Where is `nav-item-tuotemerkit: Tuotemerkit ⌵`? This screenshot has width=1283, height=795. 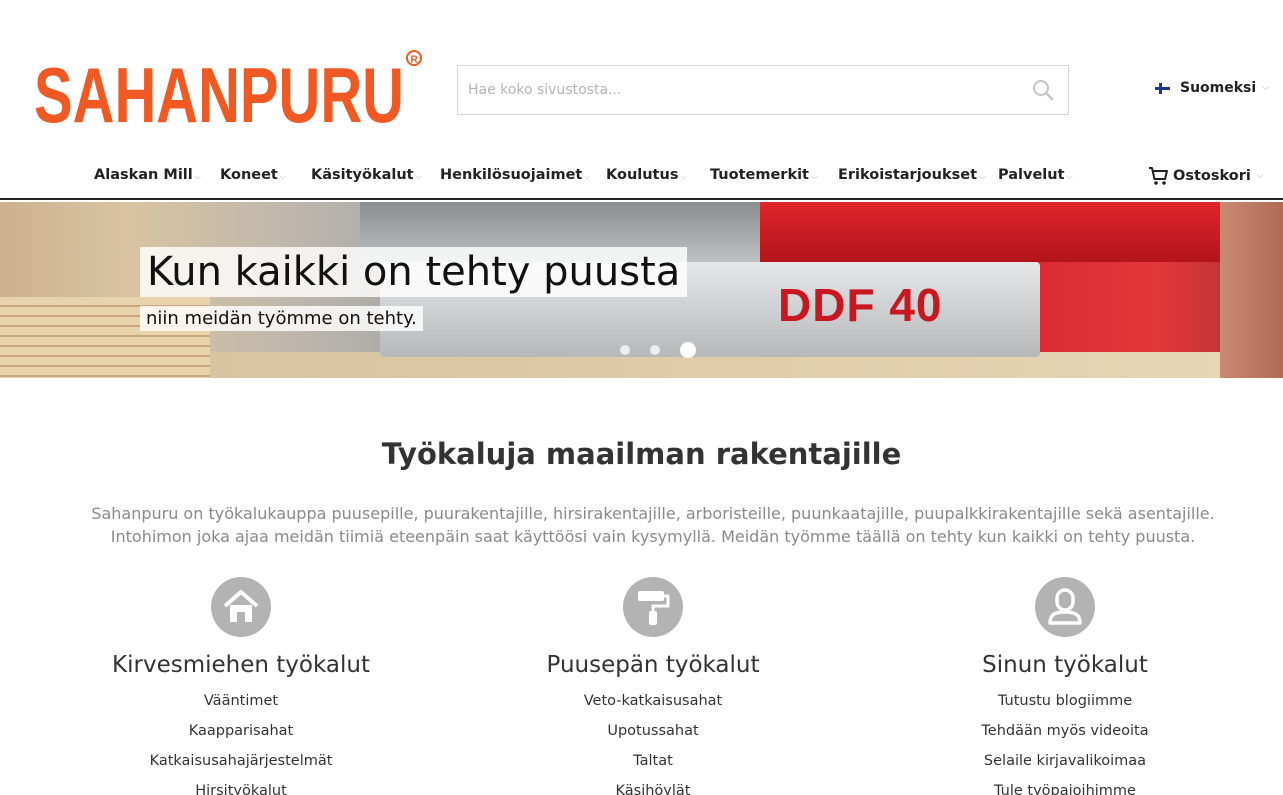 nav-item-tuotemerkit: Tuotemerkit ⌵ is located at coordinates (763, 175).